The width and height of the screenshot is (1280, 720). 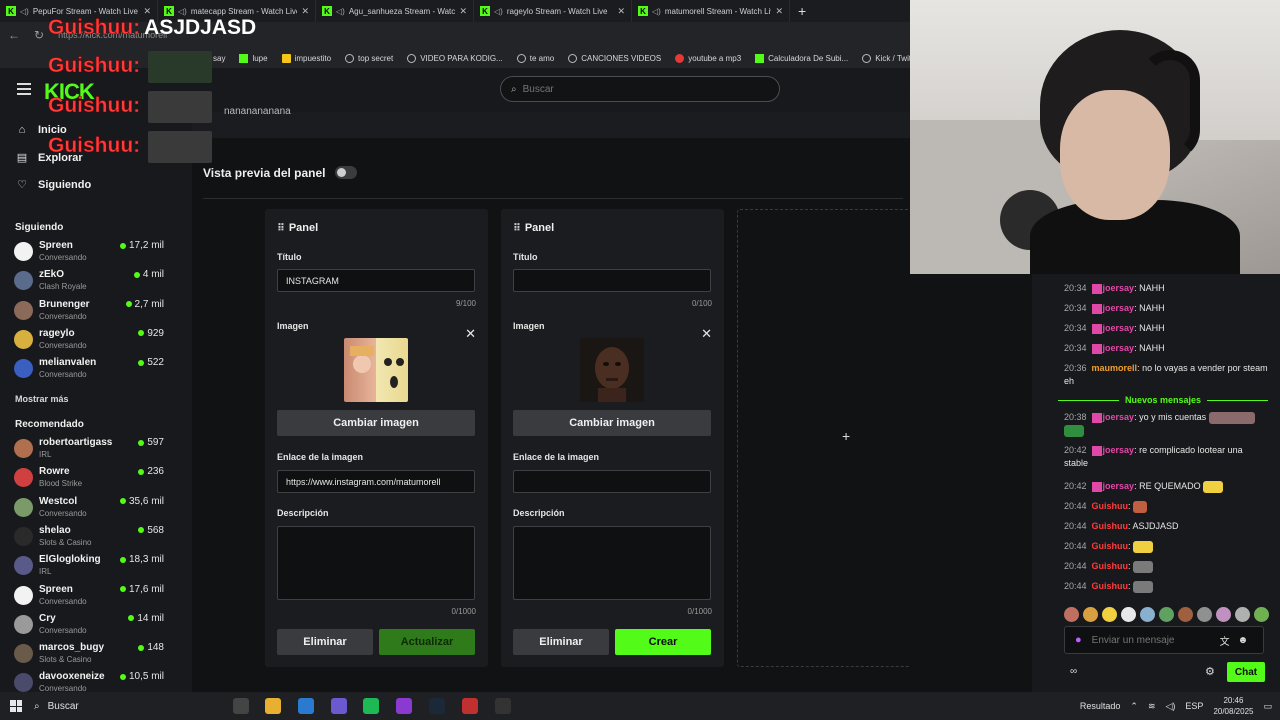 What do you see at coordinates (470, 706) in the screenshot?
I see `app-icon` at bounding box center [470, 706].